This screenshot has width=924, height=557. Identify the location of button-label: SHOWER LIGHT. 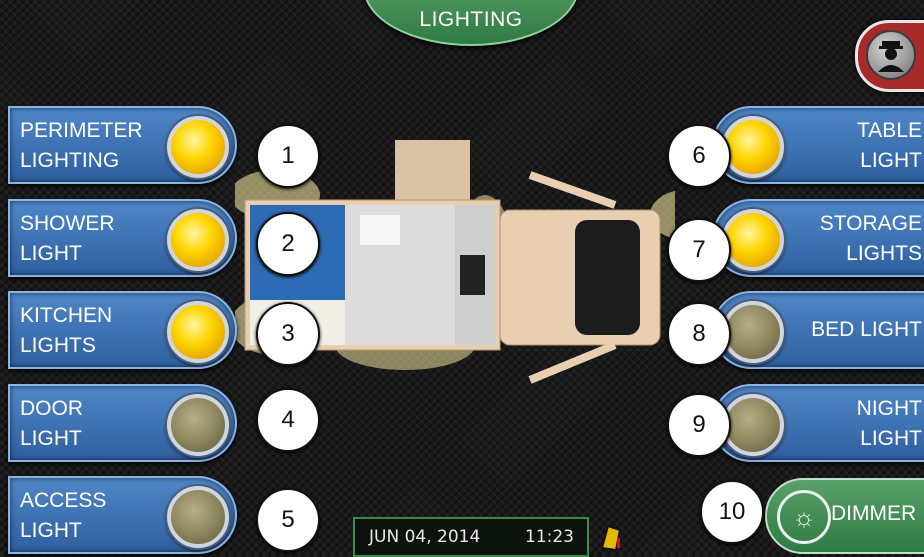
(67, 238).